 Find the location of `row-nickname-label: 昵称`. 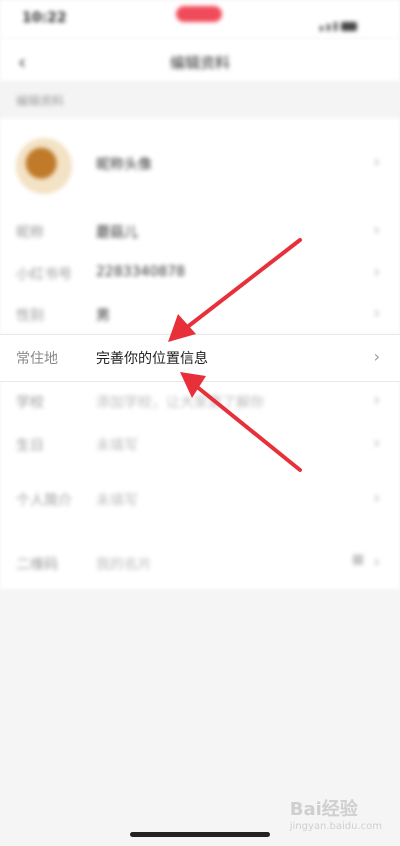

row-nickname-label: 昵称 is located at coordinates (30, 233).